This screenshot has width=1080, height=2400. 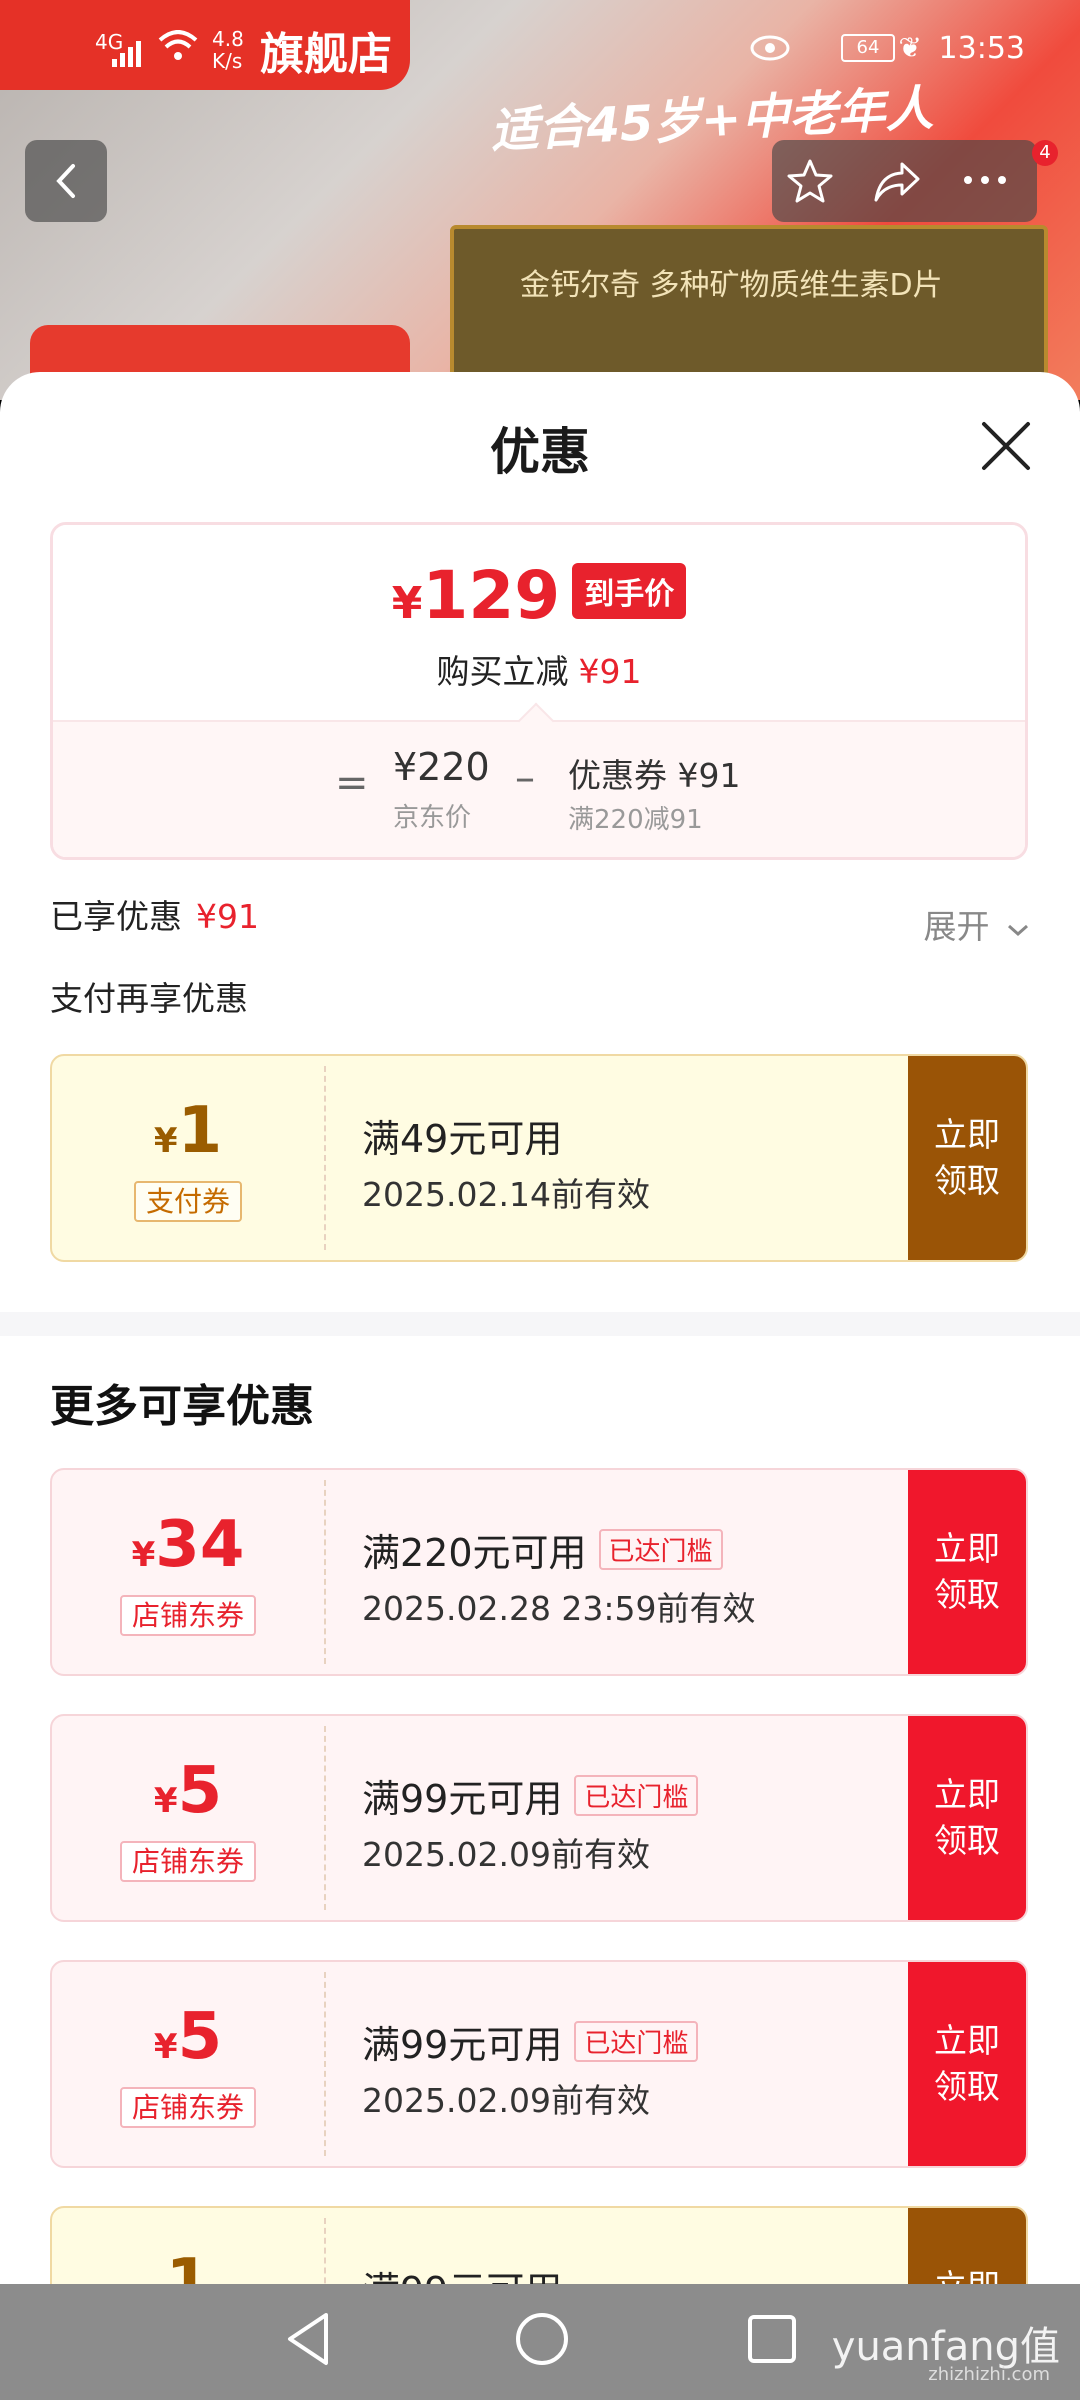 I want to click on status-bar: 4G 4.8 K/s 64 ❦ 13:53, so click(x=540, y=53).